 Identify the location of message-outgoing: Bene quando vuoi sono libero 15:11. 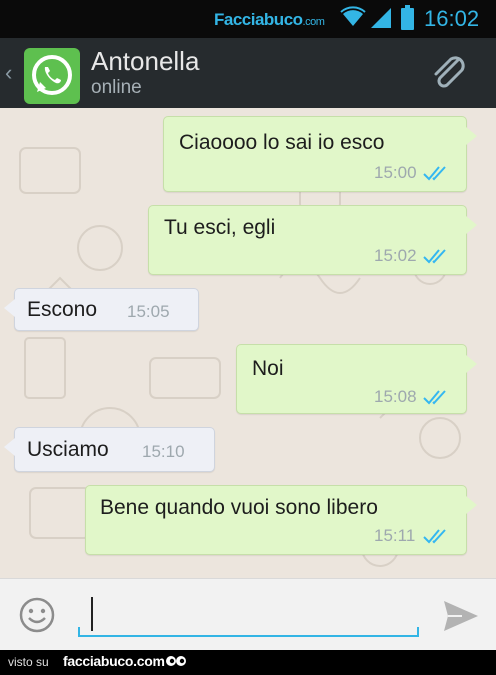
(281, 520).